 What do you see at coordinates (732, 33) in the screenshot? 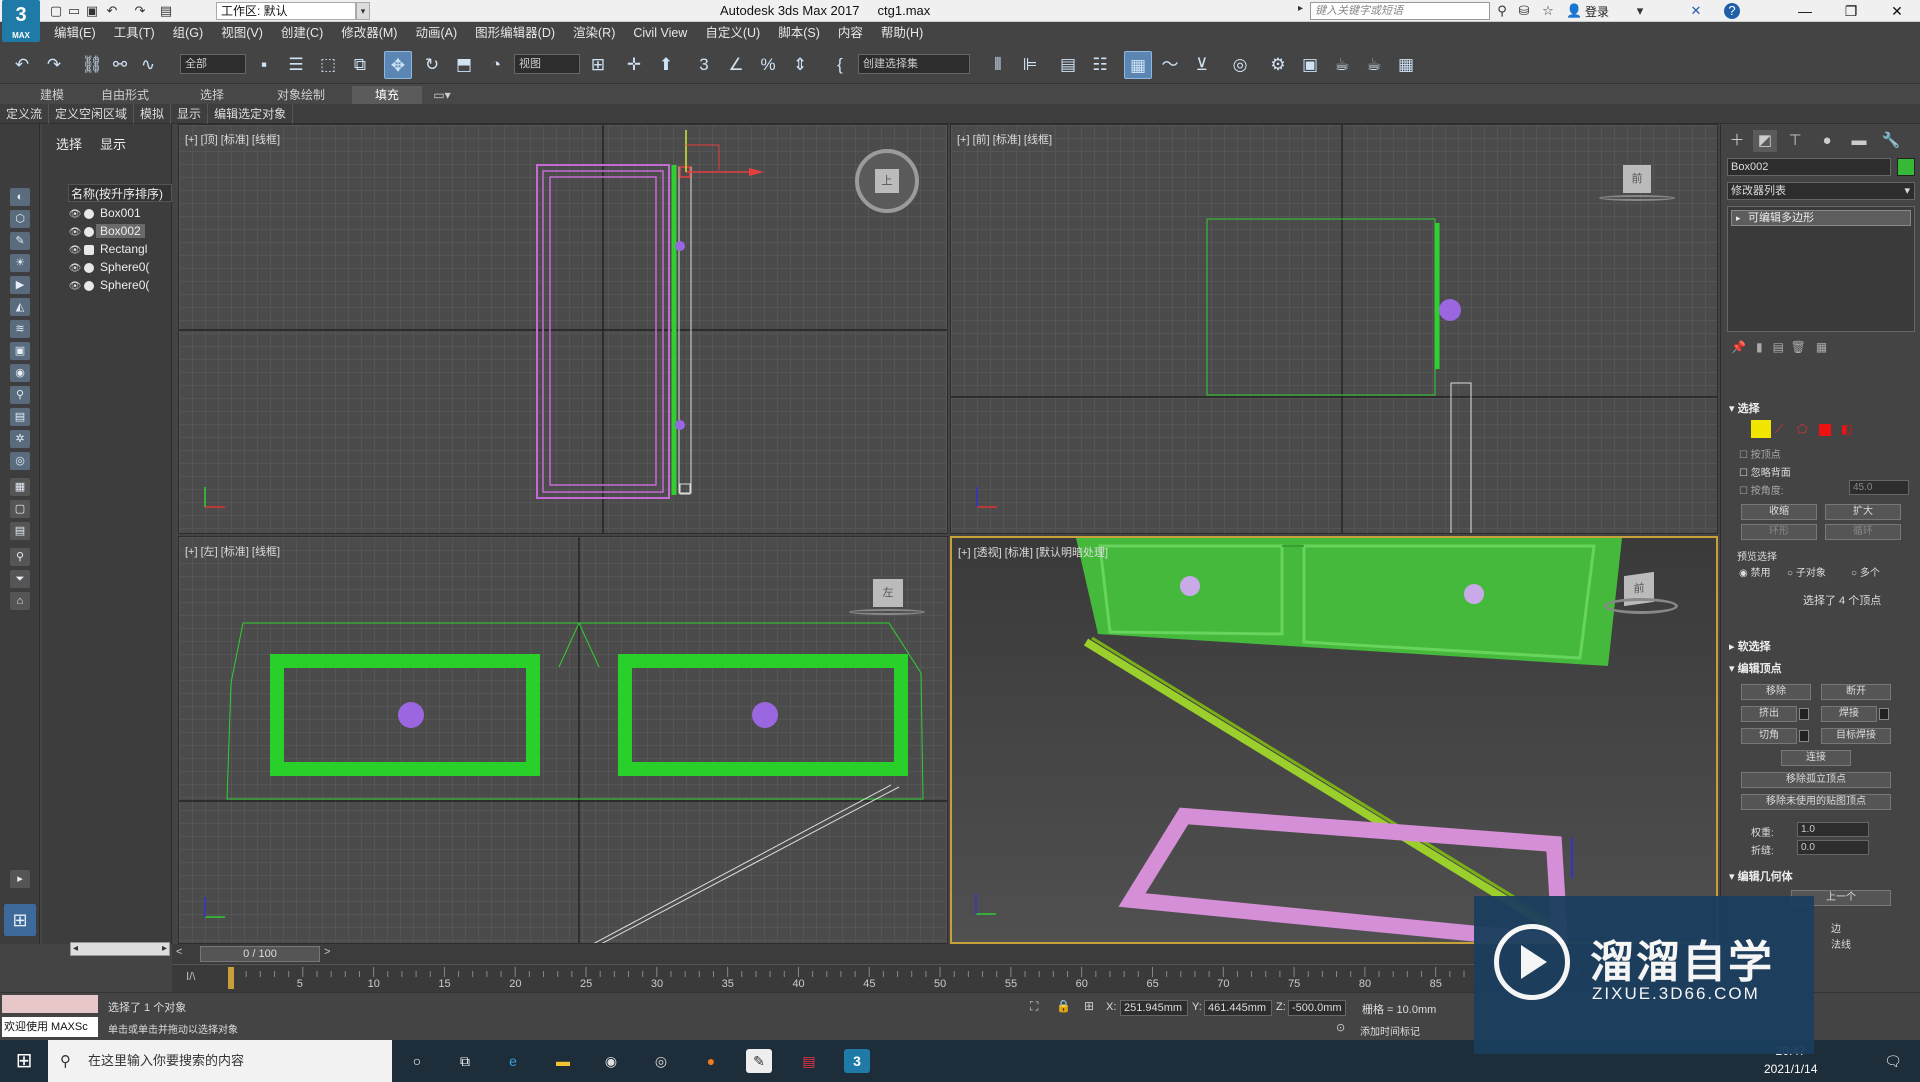
I see `menu-customize: 自定义(U)` at bounding box center [732, 33].